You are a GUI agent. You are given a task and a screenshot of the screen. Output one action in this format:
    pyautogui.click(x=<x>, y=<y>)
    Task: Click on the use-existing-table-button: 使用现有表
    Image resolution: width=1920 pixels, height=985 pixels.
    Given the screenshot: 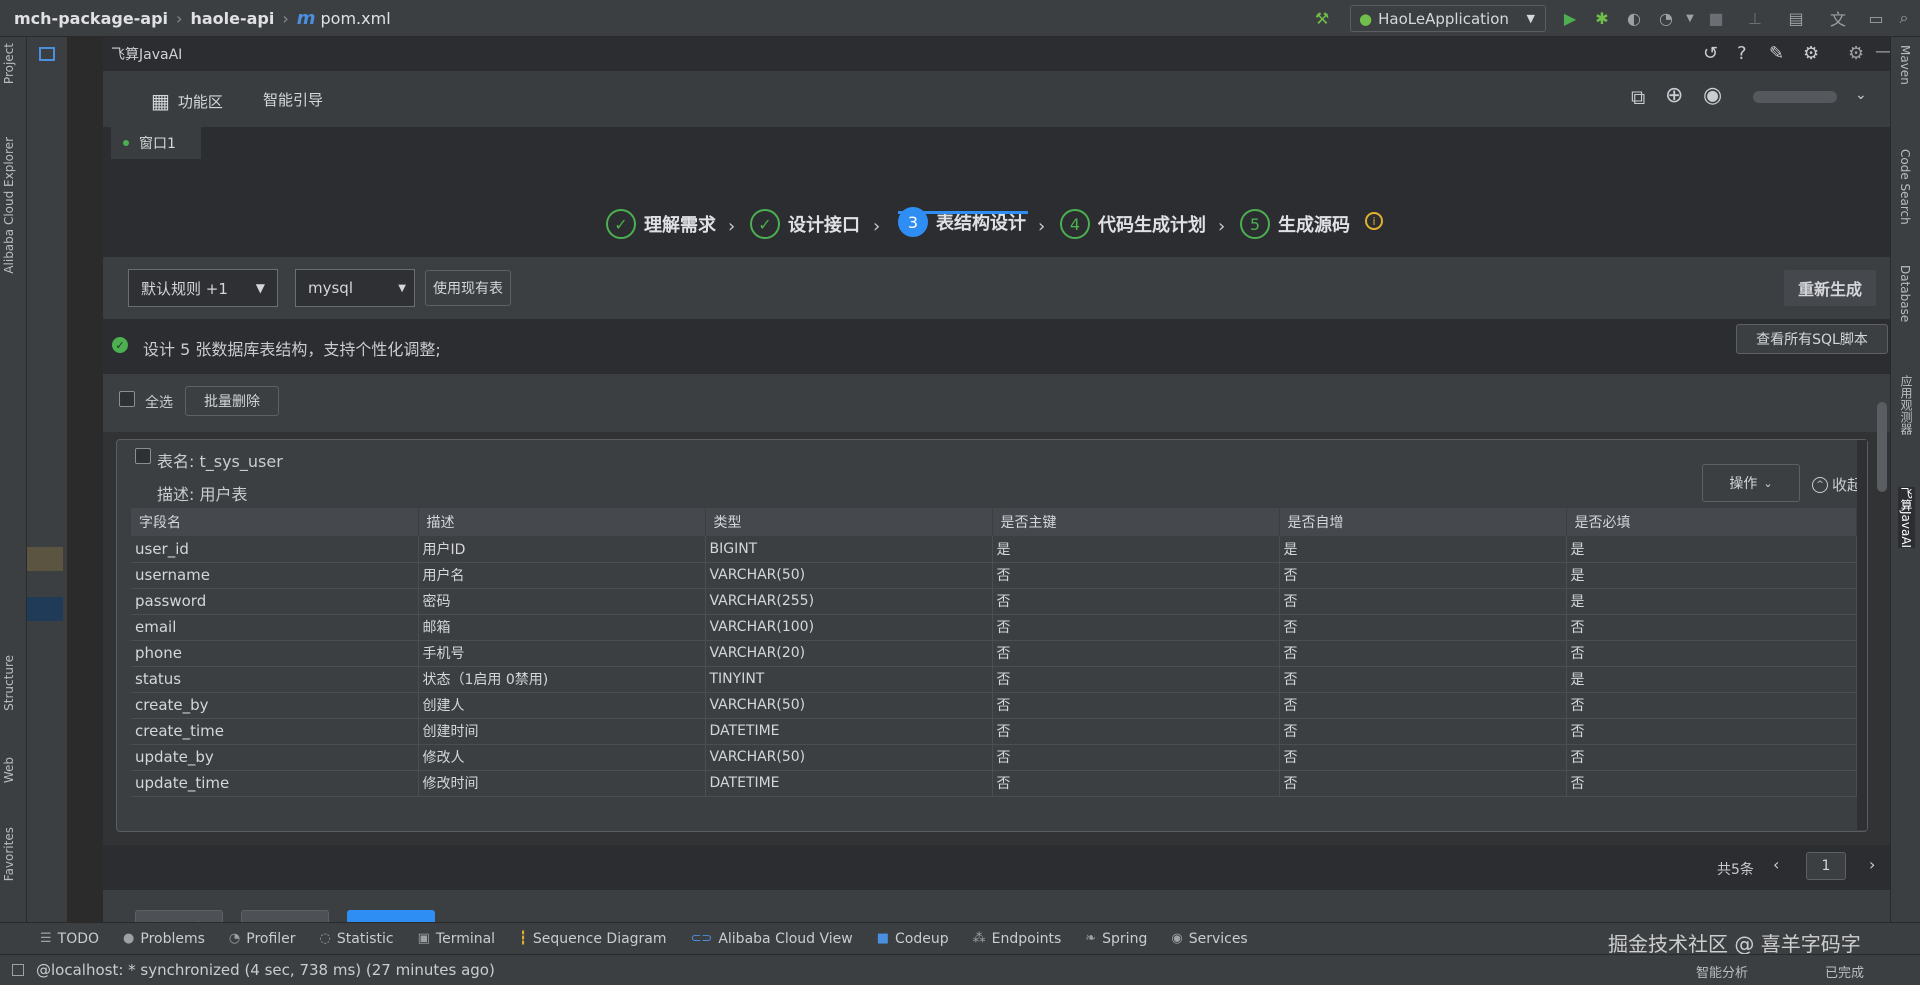 What is the action you would take?
    pyautogui.click(x=468, y=288)
    